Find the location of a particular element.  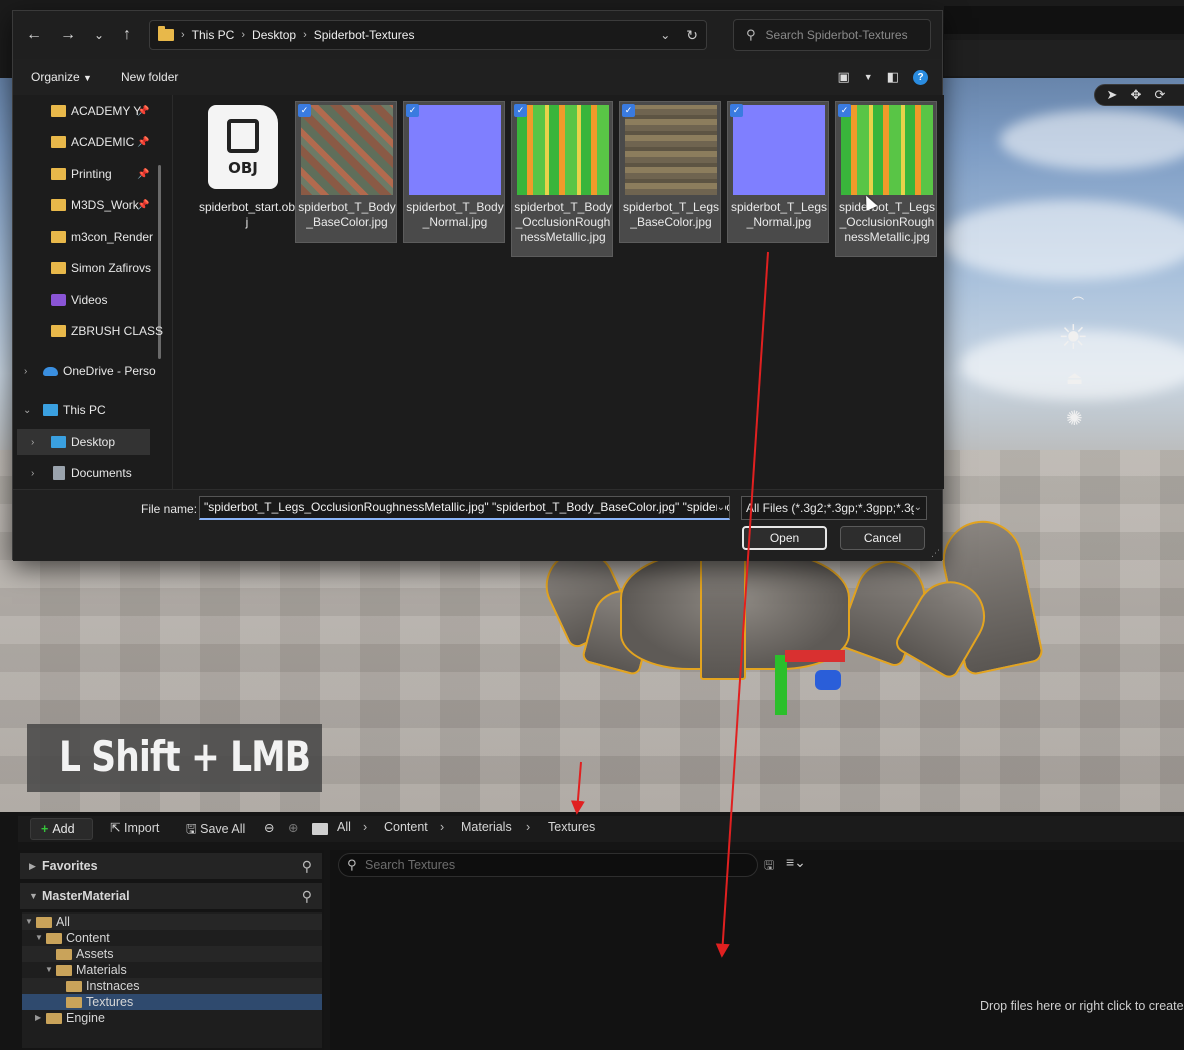

filter-icon: ≡⌄ is located at coordinates (796, 862).